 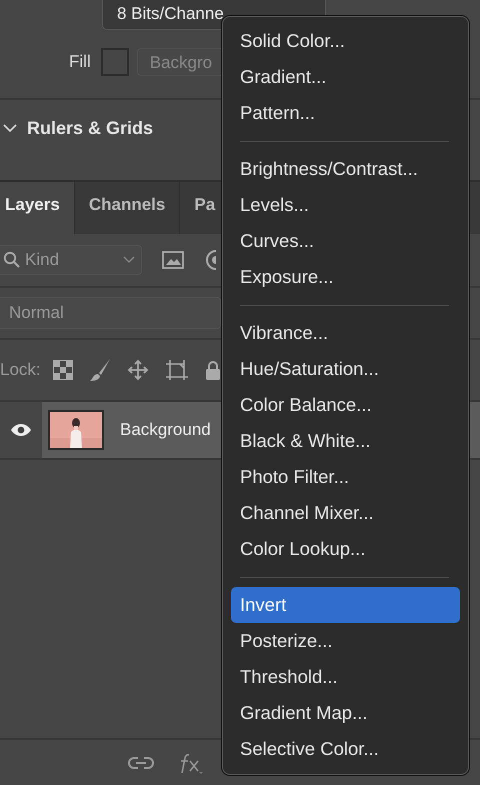 I want to click on panel-tab: Channels, so click(x=127, y=208).